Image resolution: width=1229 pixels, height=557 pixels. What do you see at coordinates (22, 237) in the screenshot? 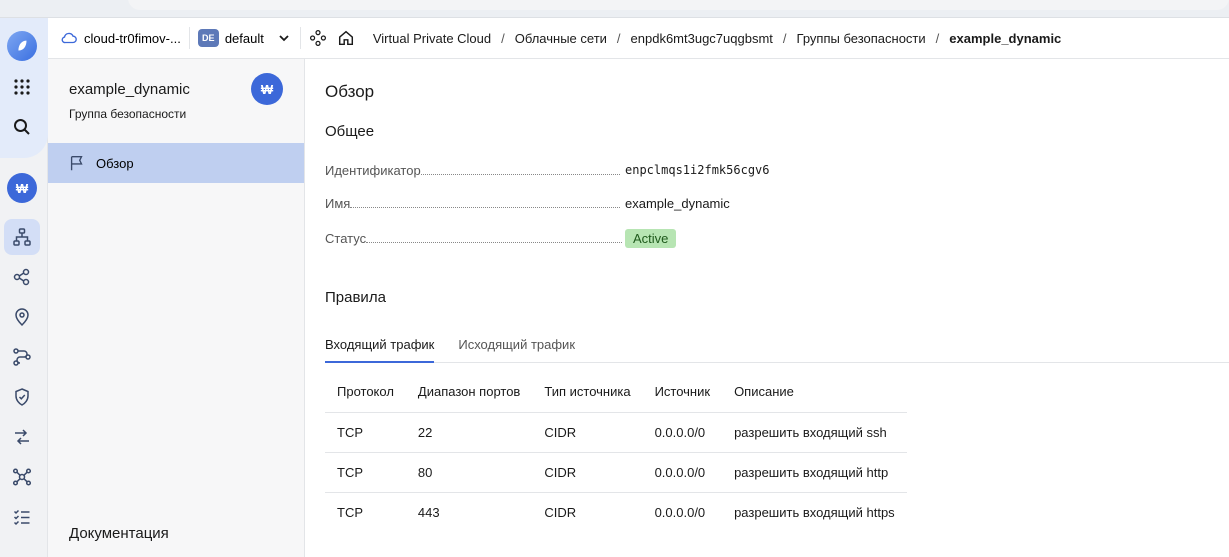
I see `network-icon` at bounding box center [22, 237].